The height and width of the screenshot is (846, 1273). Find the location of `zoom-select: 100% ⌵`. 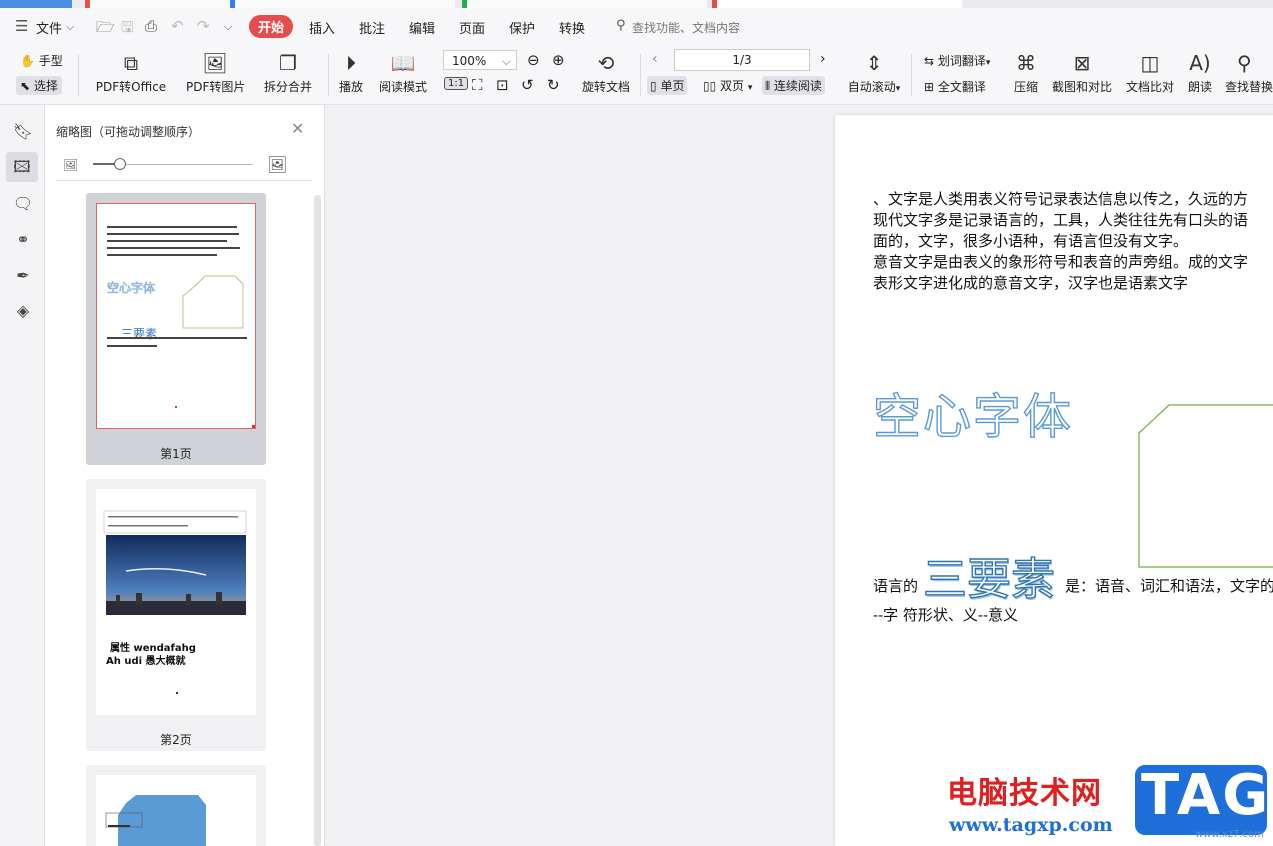

zoom-select: 100% ⌵ is located at coordinates (480, 60).